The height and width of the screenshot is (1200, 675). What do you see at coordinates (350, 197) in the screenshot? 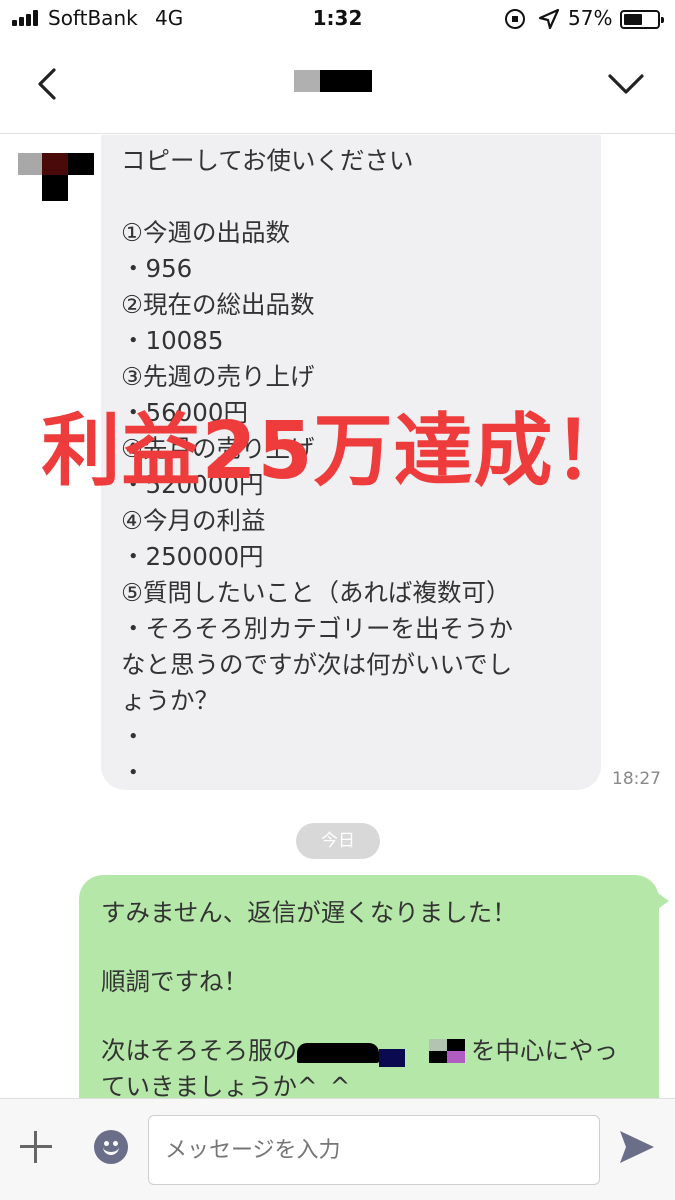
I see `message-line` at bounding box center [350, 197].